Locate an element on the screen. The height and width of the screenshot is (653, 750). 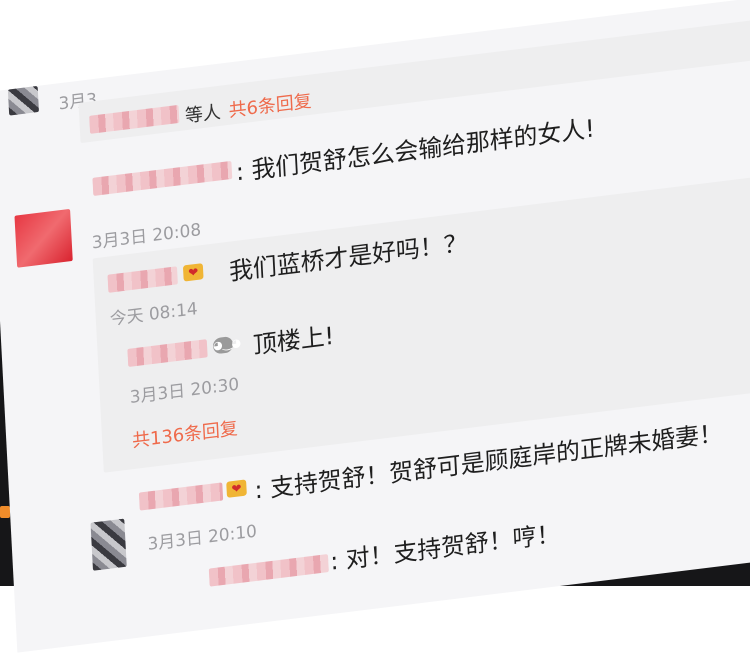
comment-text: : 我们贺舒怎么会输给那样的女人! is located at coordinates (415, 150).